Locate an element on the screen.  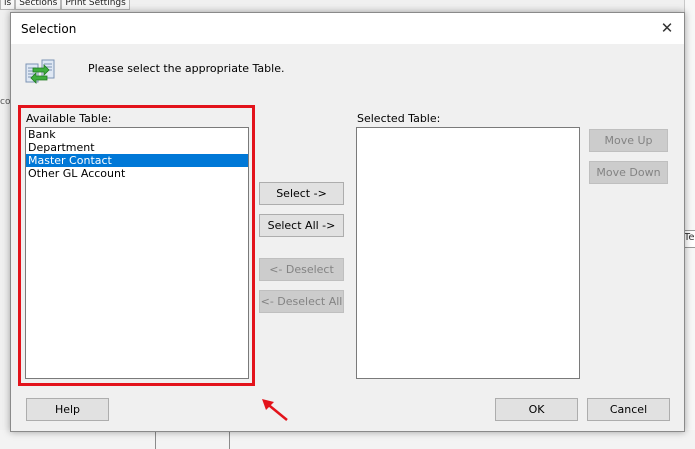
table-transfer-icon is located at coordinates (40, 72).